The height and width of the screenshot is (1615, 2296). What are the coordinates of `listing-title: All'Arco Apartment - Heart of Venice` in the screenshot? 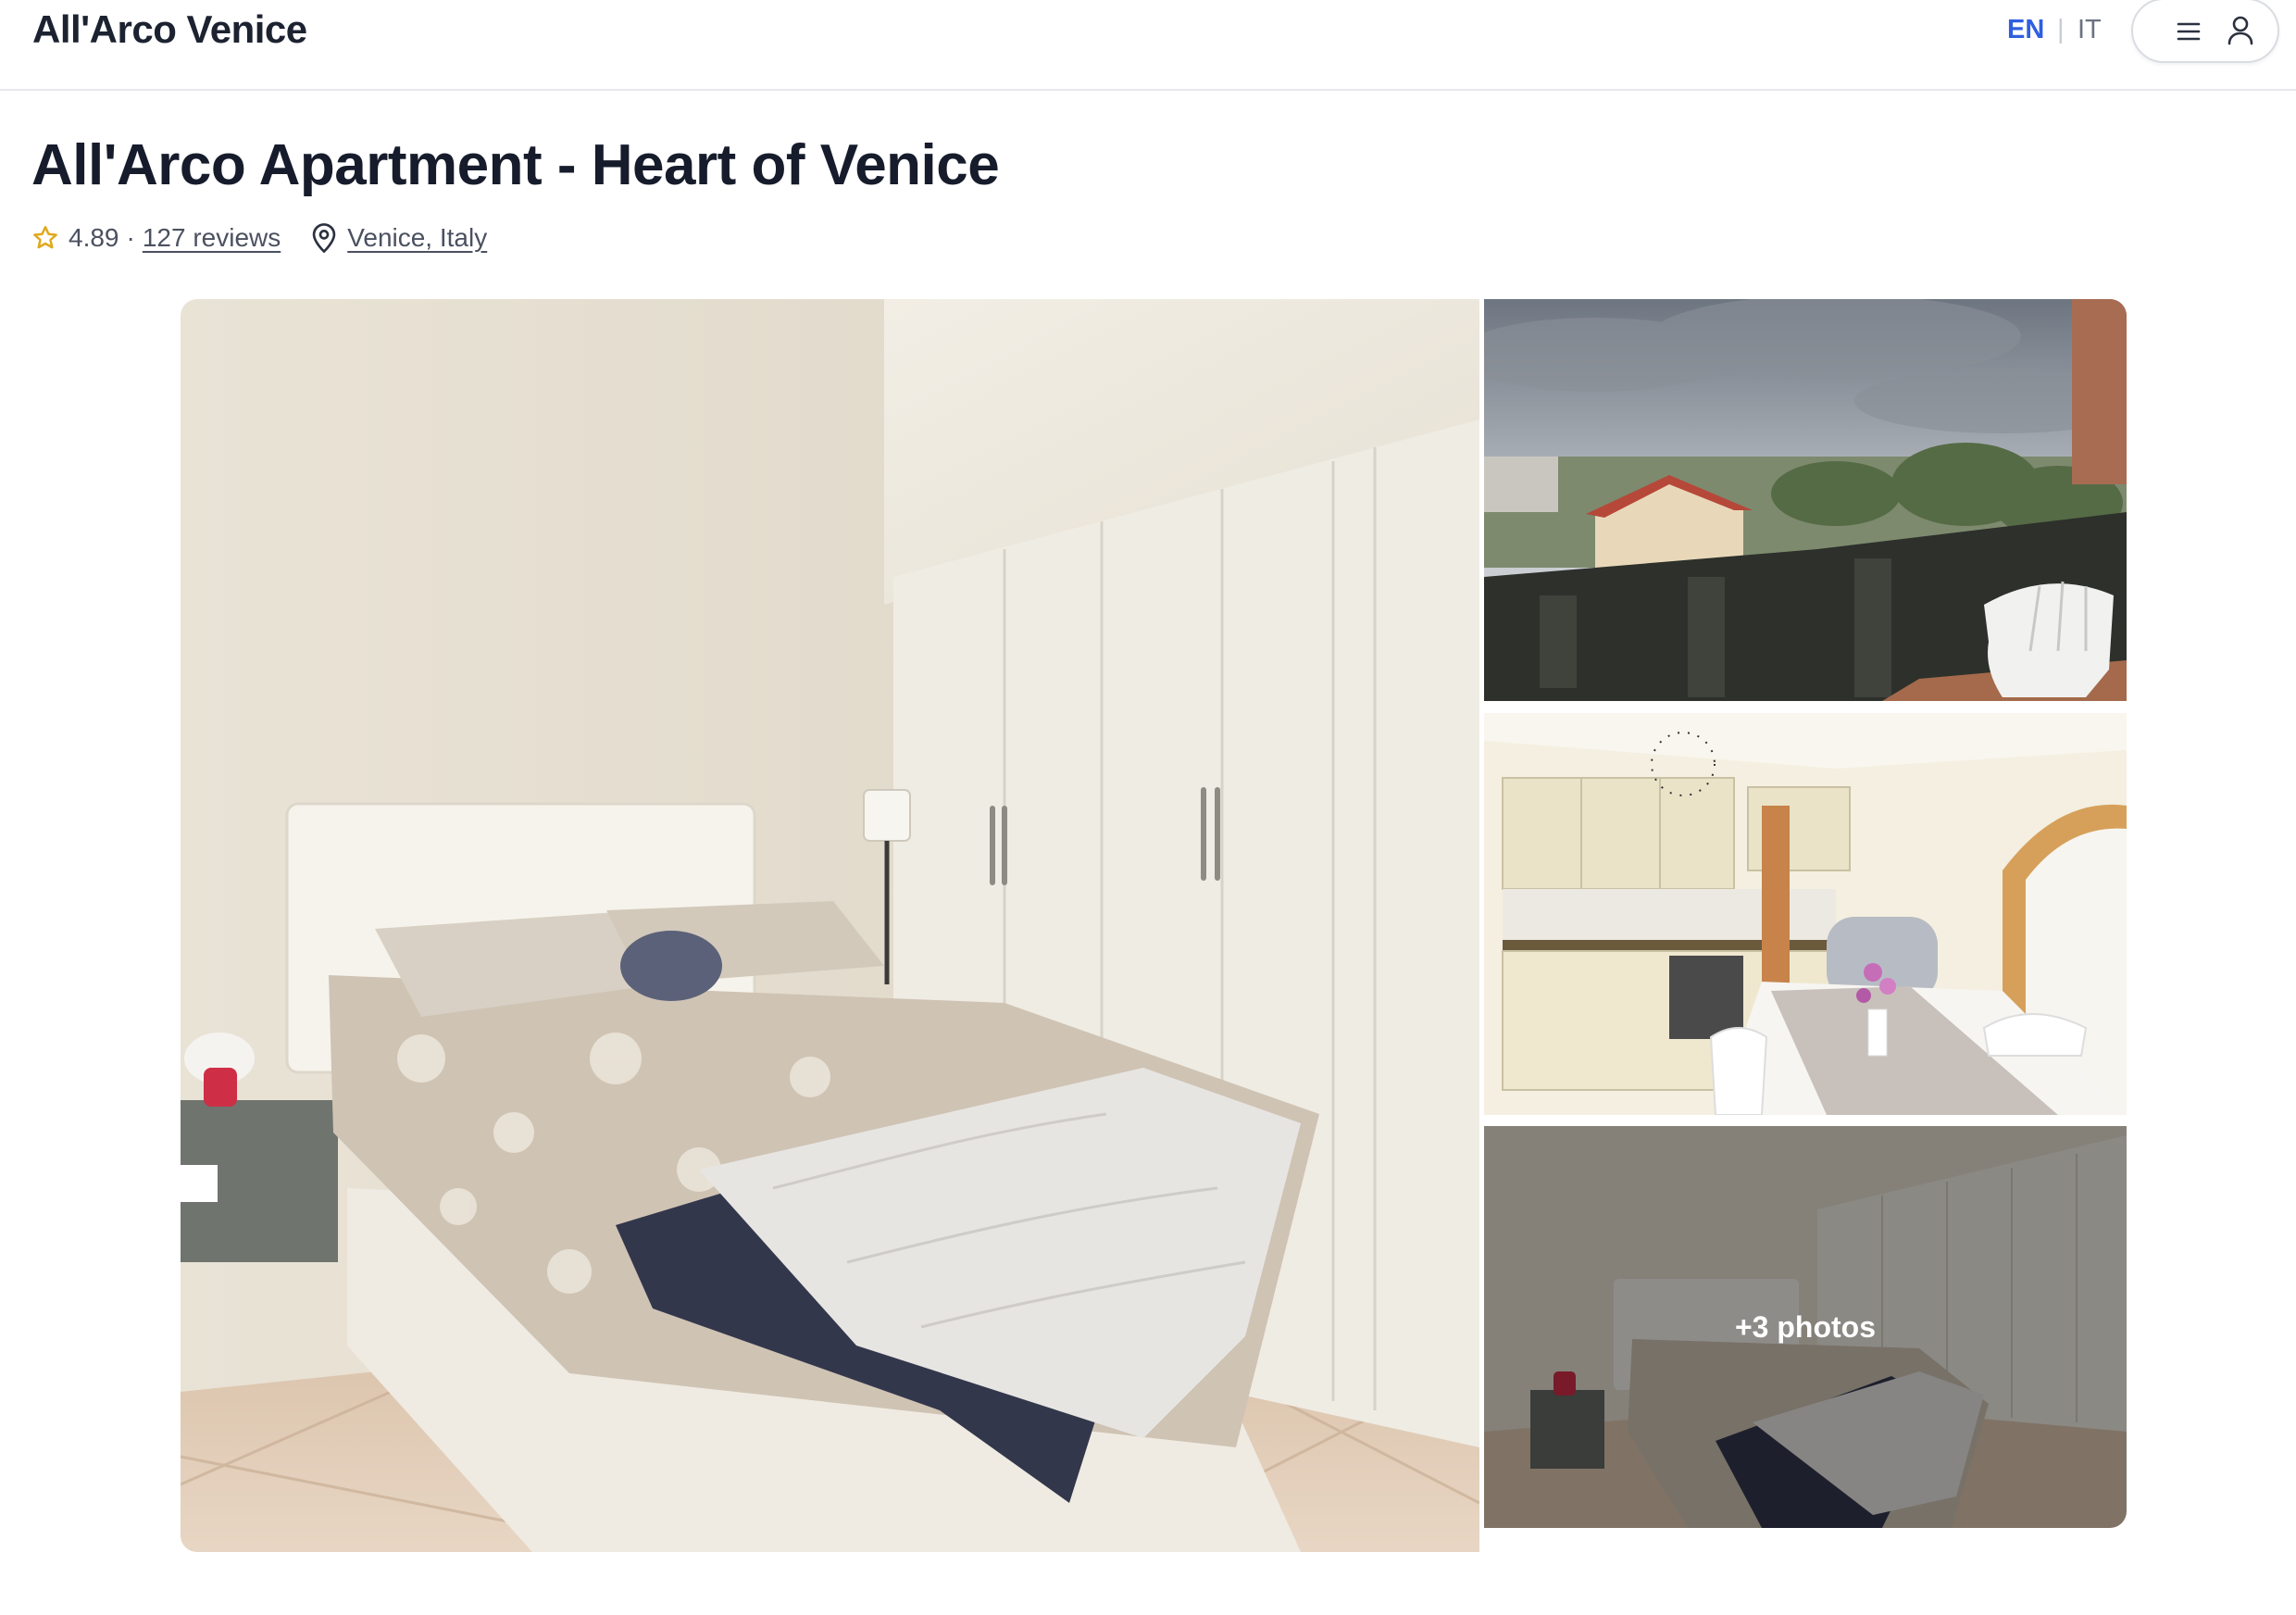 It's located at (515, 165).